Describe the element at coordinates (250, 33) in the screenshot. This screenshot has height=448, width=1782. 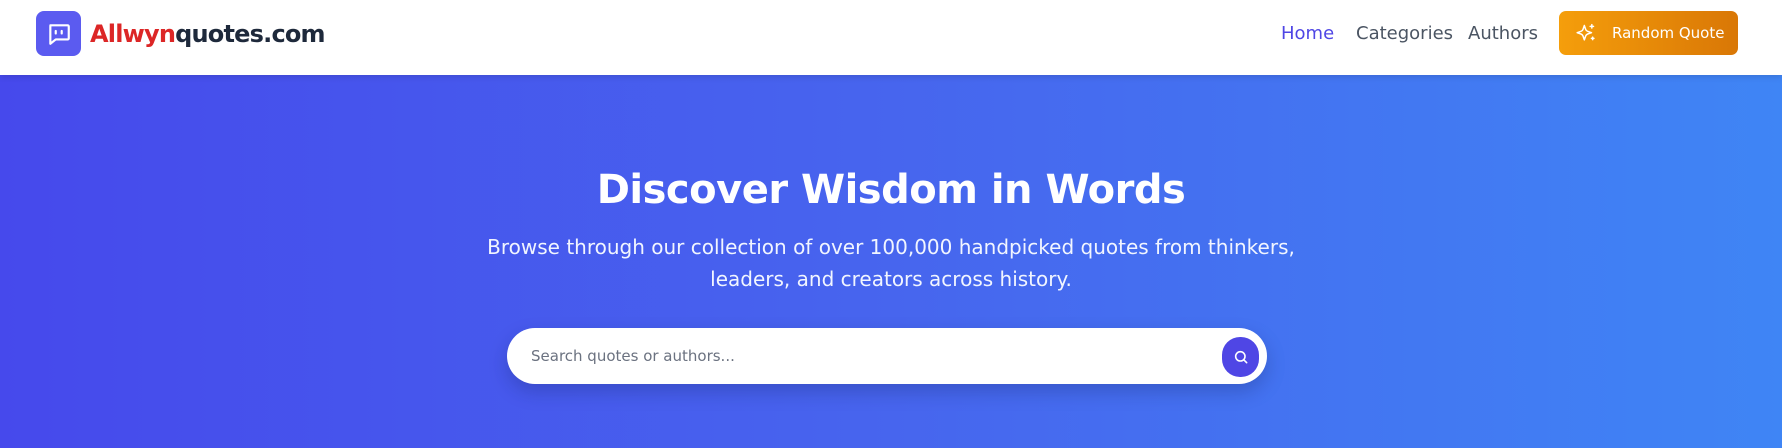
I see `logo-brand-rest: quotes.com` at that location.